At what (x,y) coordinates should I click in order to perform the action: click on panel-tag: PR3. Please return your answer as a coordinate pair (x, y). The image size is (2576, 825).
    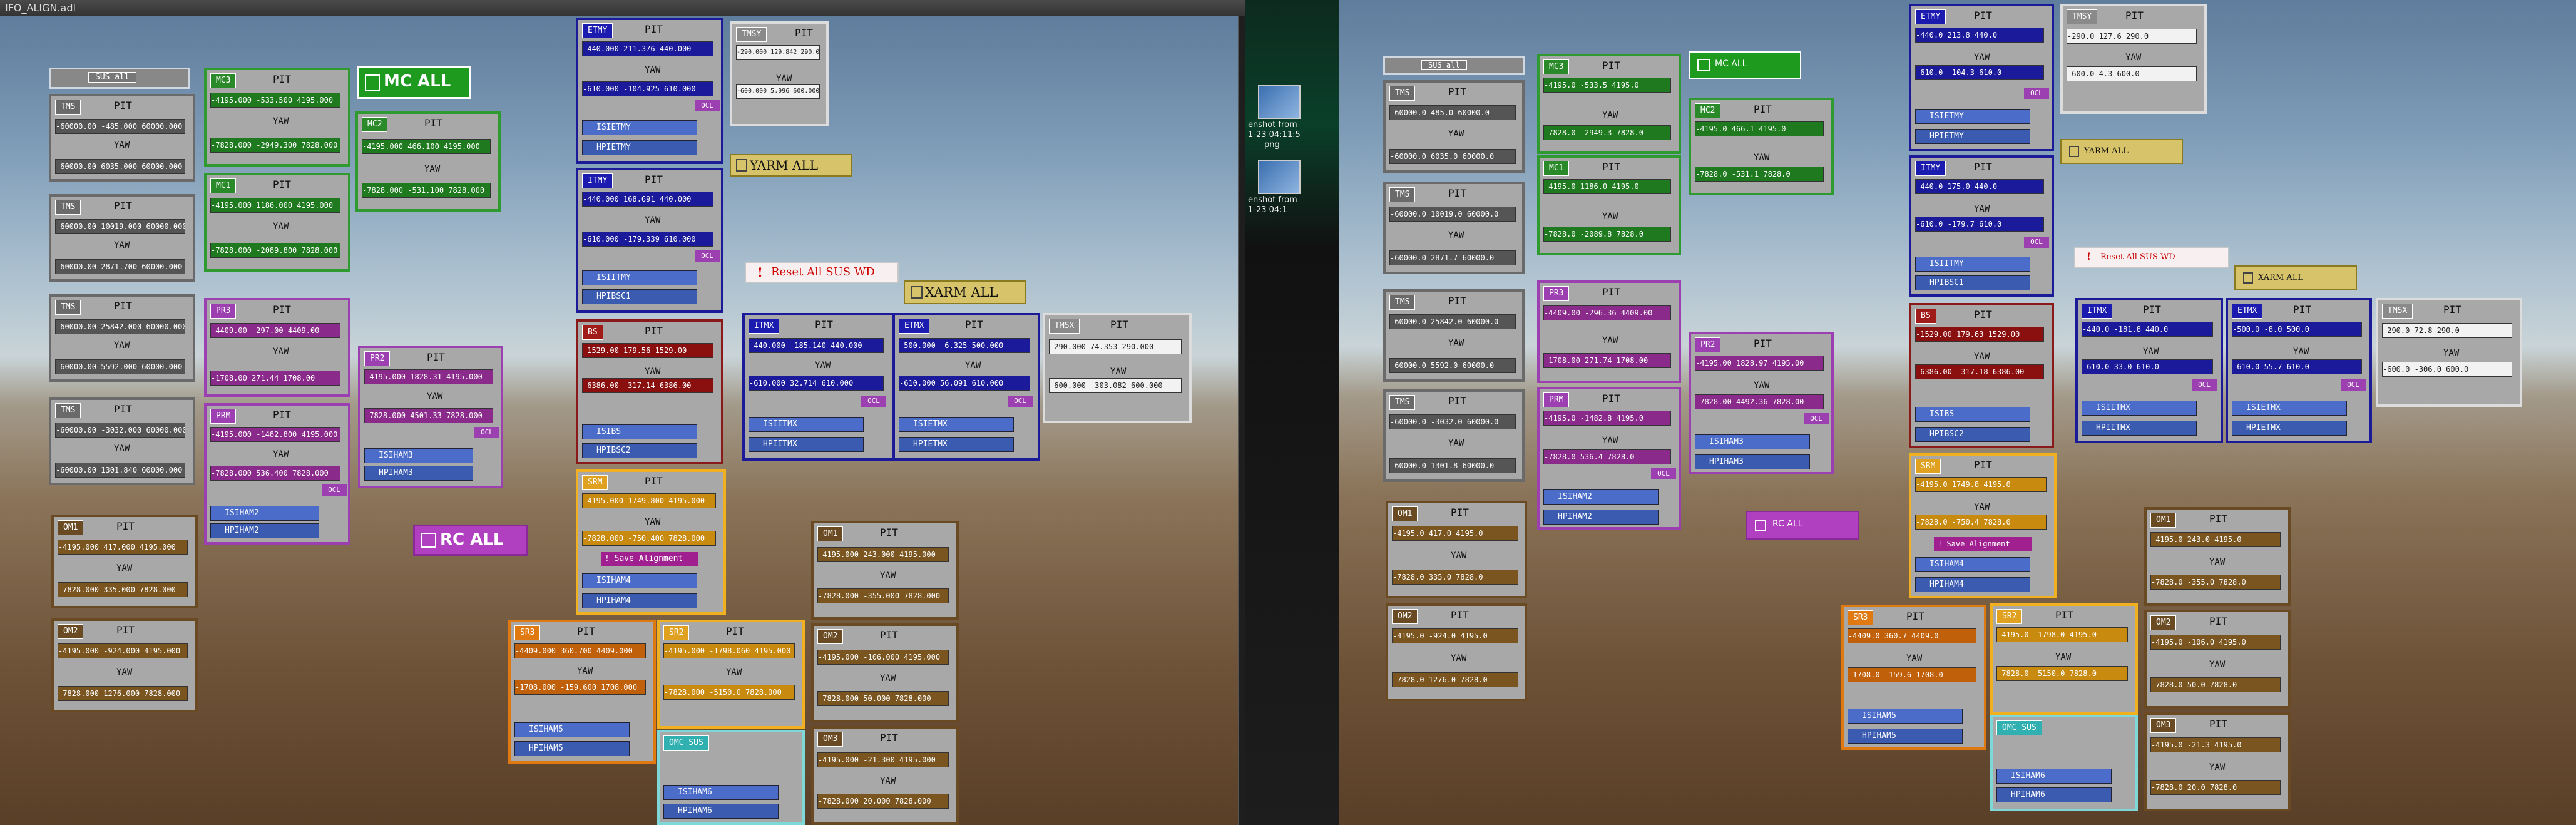
    Looking at the image, I should click on (224, 311).